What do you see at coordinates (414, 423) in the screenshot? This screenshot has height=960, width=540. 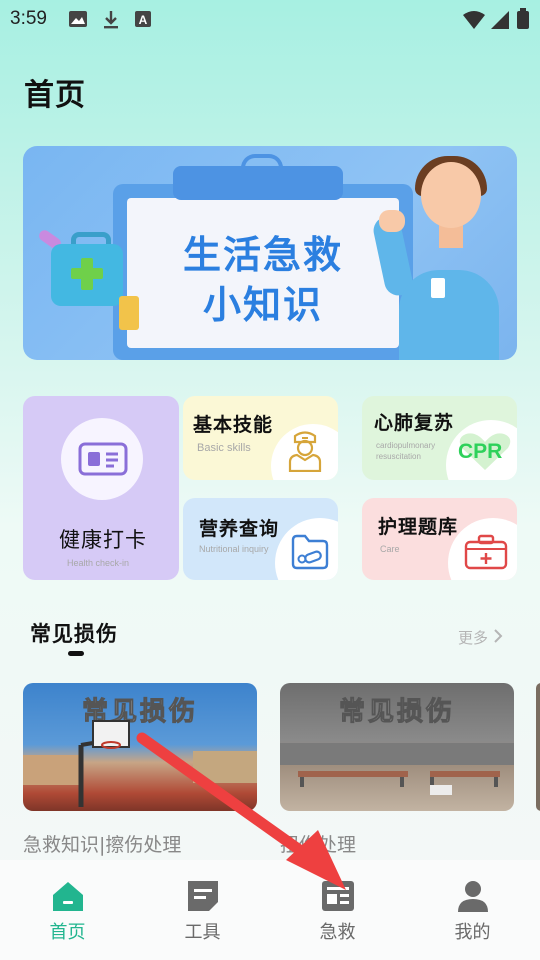 I see `card-title: 心肺复苏` at bounding box center [414, 423].